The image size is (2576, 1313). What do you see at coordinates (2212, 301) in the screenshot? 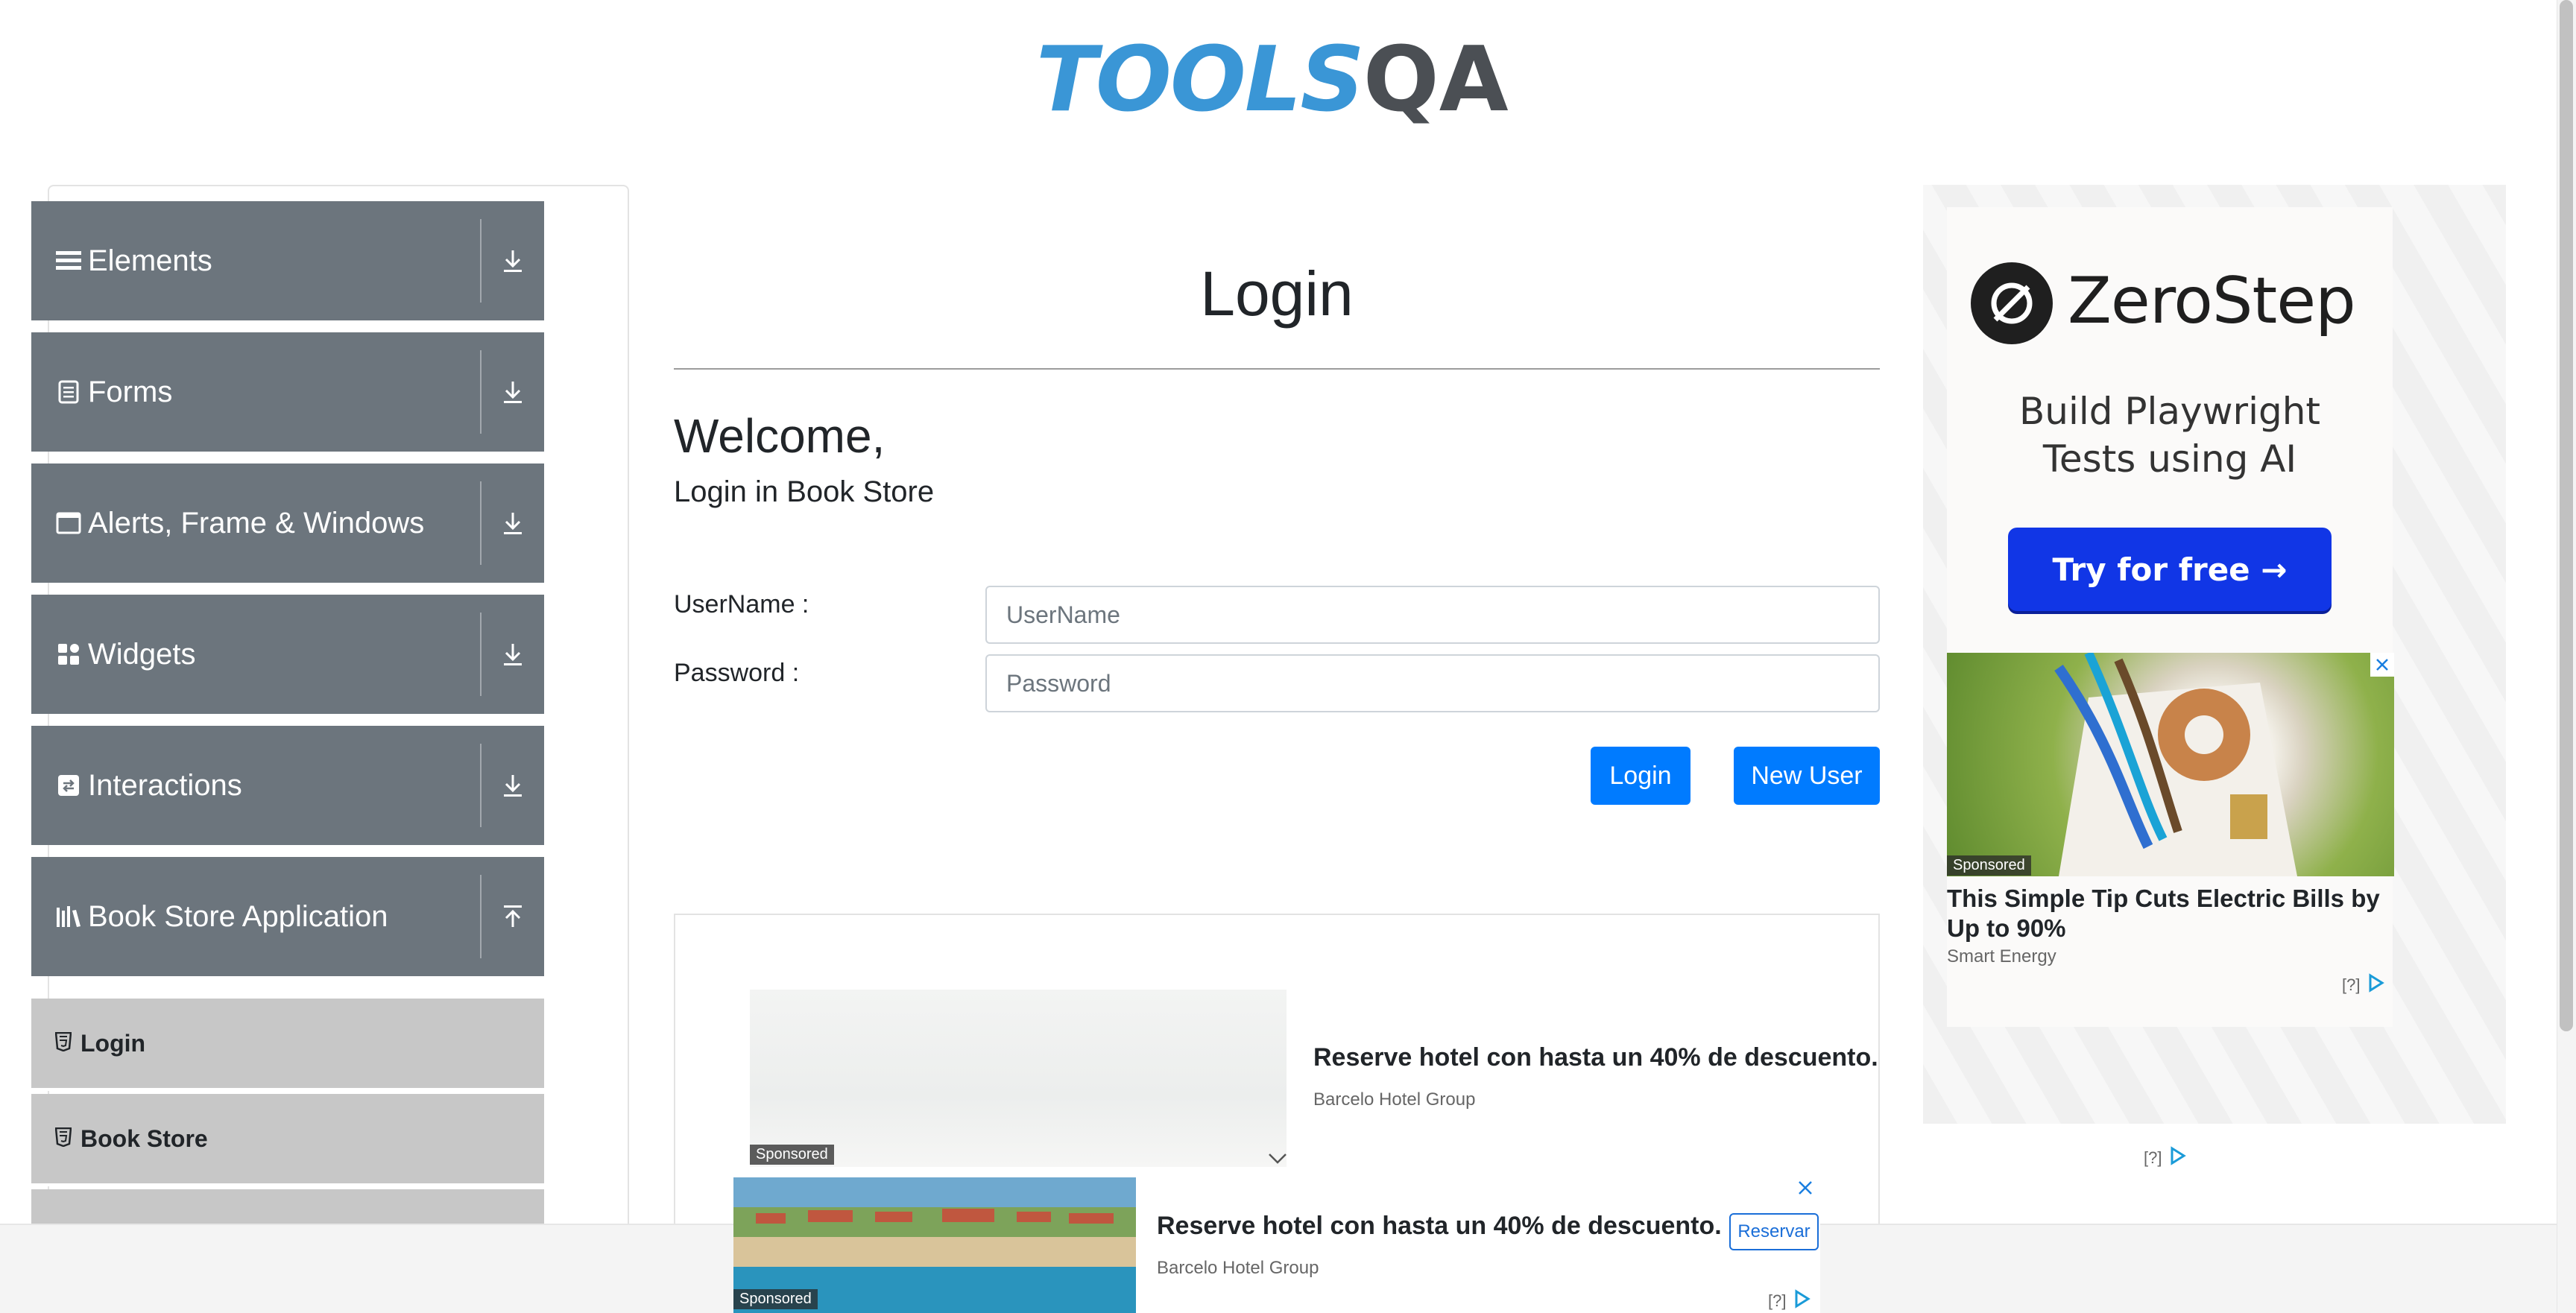
I see `zerostep-brand: ZeroStep` at bounding box center [2212, 301].